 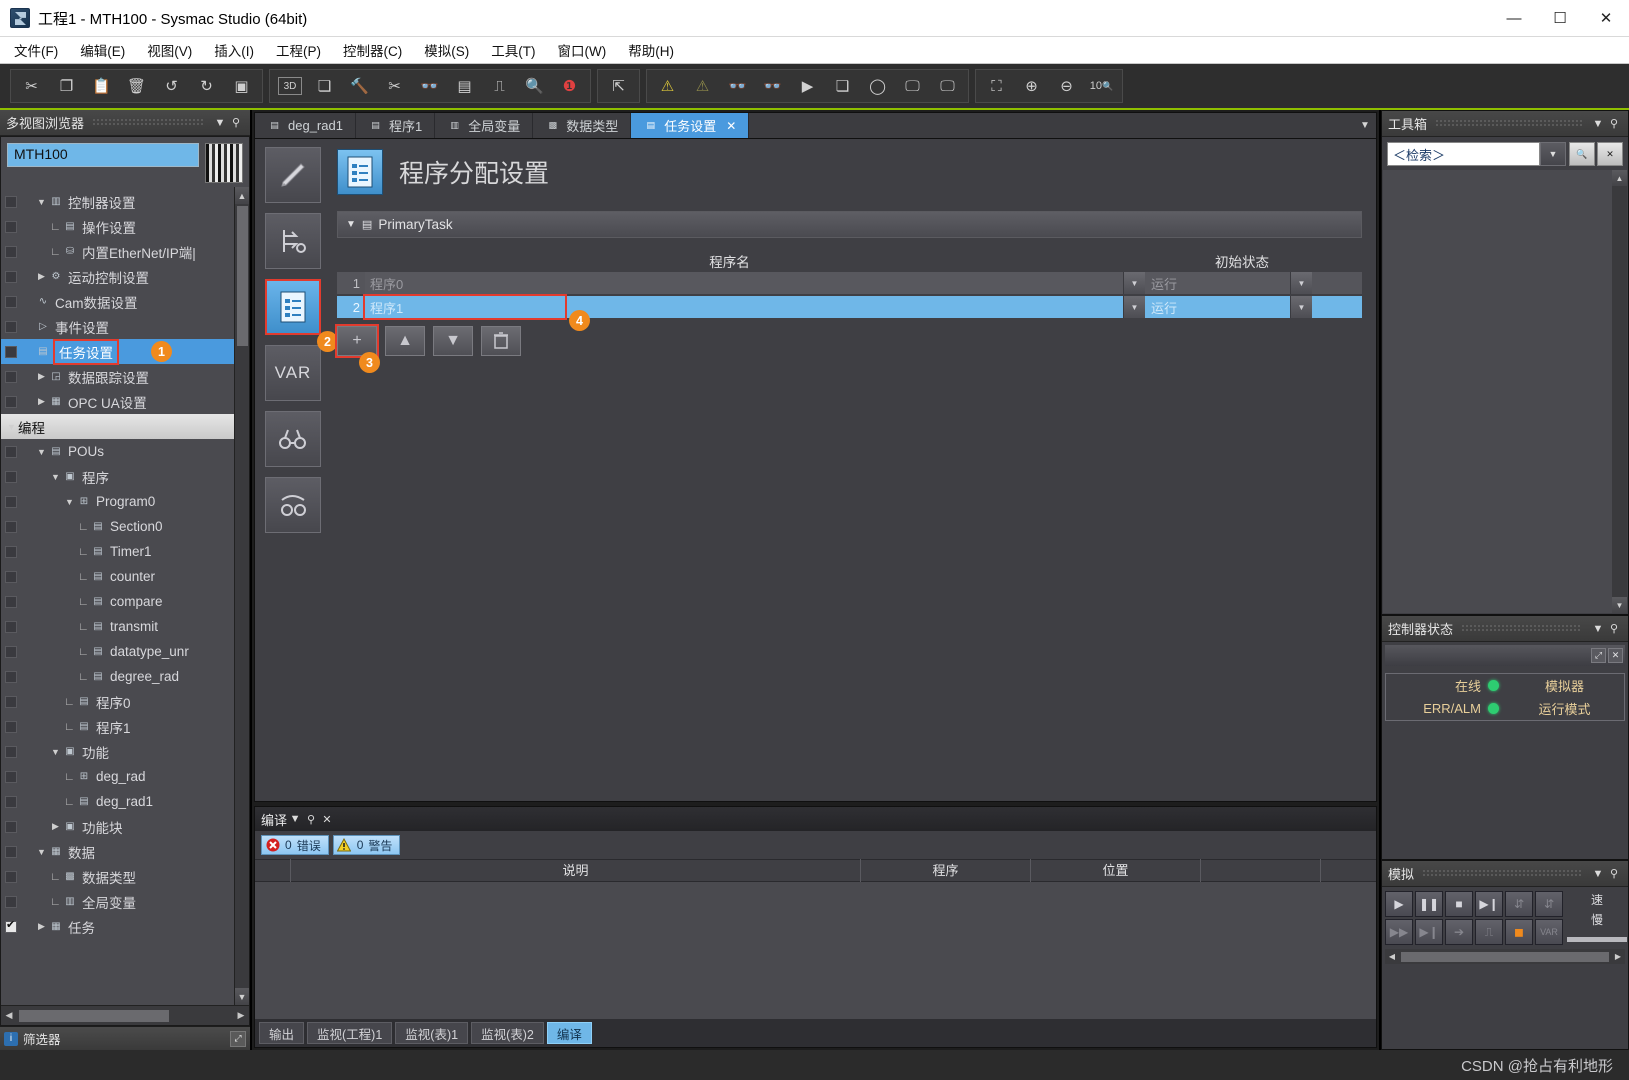 What do you see at coordinates (465, 307) in the screenshot?
I see `row-program-name: 程序1` at bounding box center [465, 307].